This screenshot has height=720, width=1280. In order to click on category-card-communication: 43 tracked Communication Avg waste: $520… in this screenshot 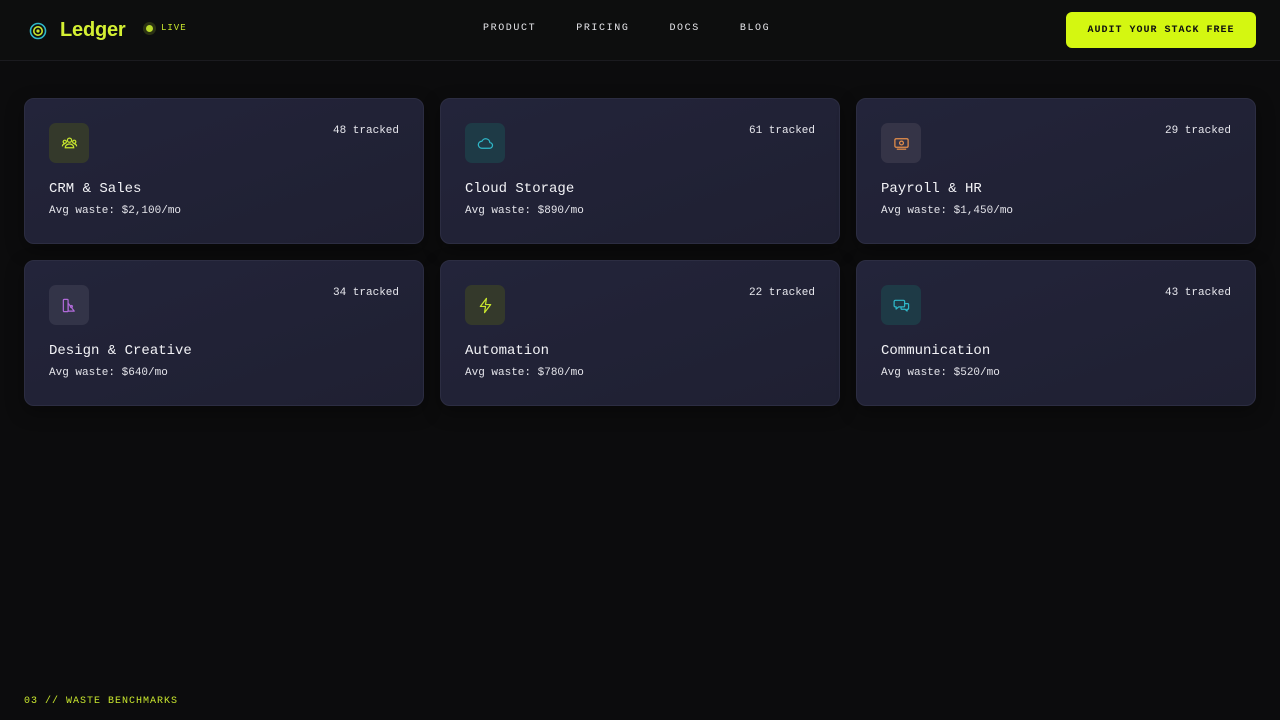, I will do `click(1056, 333)`.